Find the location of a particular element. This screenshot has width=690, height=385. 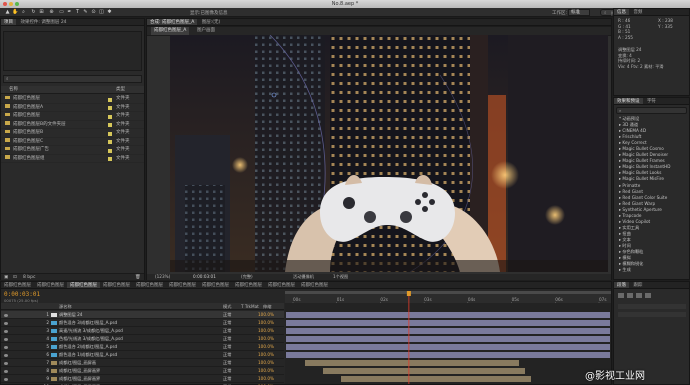

resolution-select: (完整) is located at coordinates (247, 277).